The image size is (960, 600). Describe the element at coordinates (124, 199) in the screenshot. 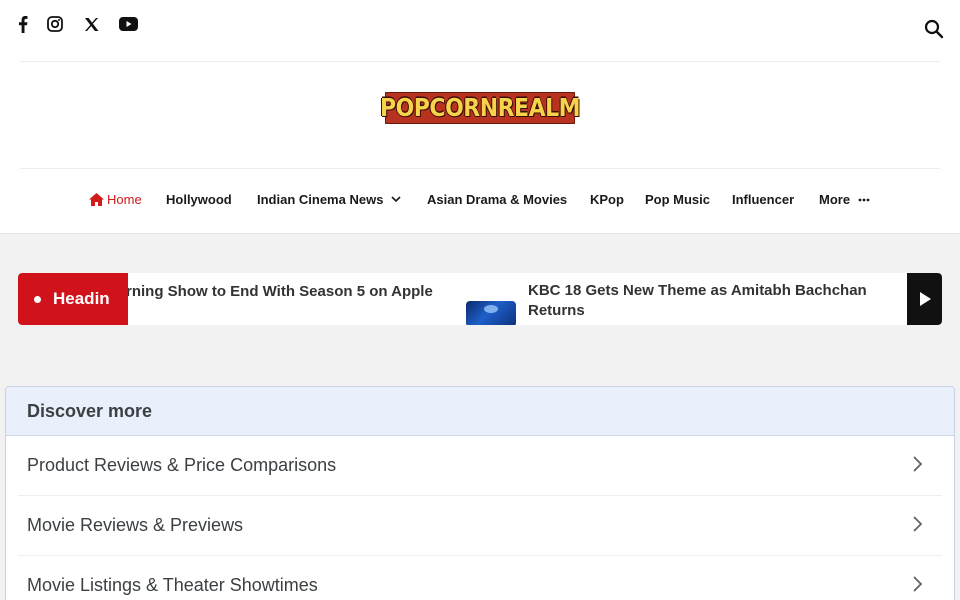

I see `nav-item-label: Home` at that location.